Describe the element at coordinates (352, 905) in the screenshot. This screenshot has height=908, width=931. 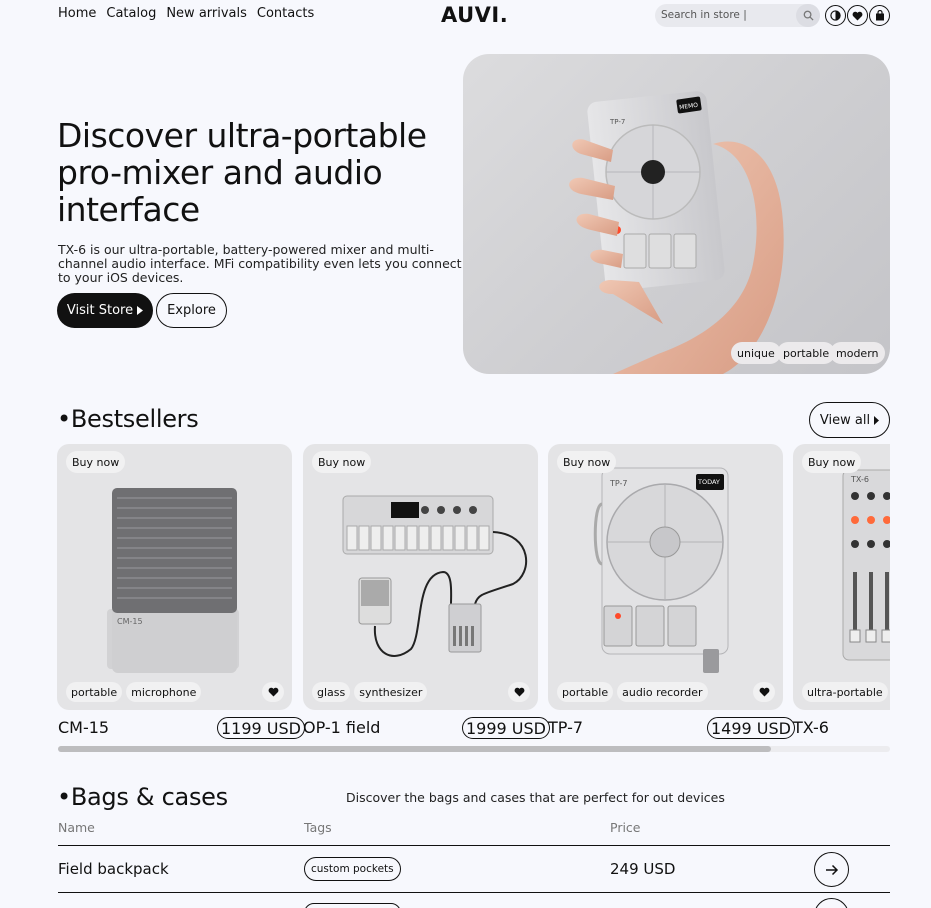
I see `row-tag` at that location.